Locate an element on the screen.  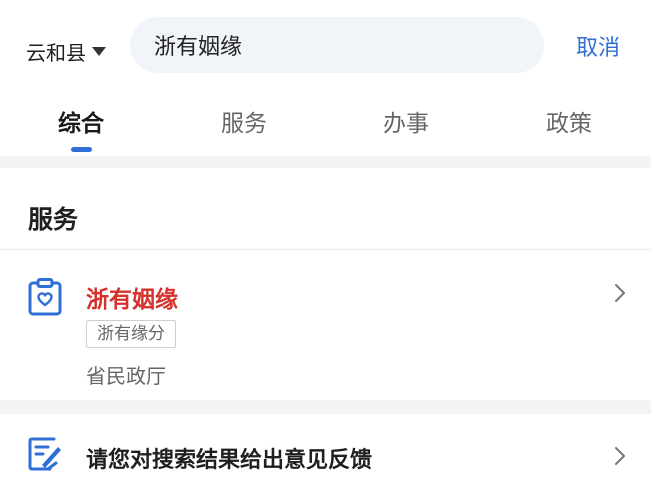
caret-down-icon is located at coordinates (99, 51).